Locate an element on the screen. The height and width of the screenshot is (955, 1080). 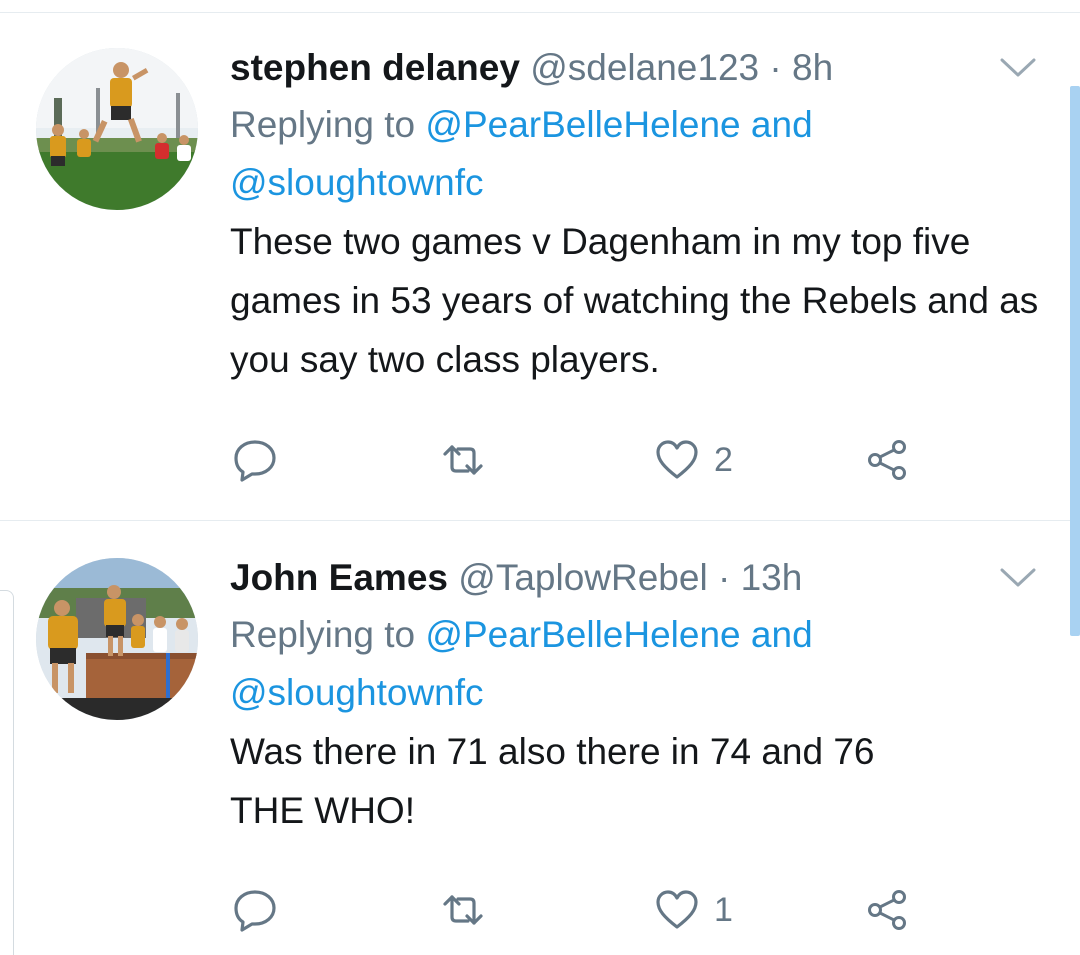
like-count: 2 is located at coordinates (723, 459).